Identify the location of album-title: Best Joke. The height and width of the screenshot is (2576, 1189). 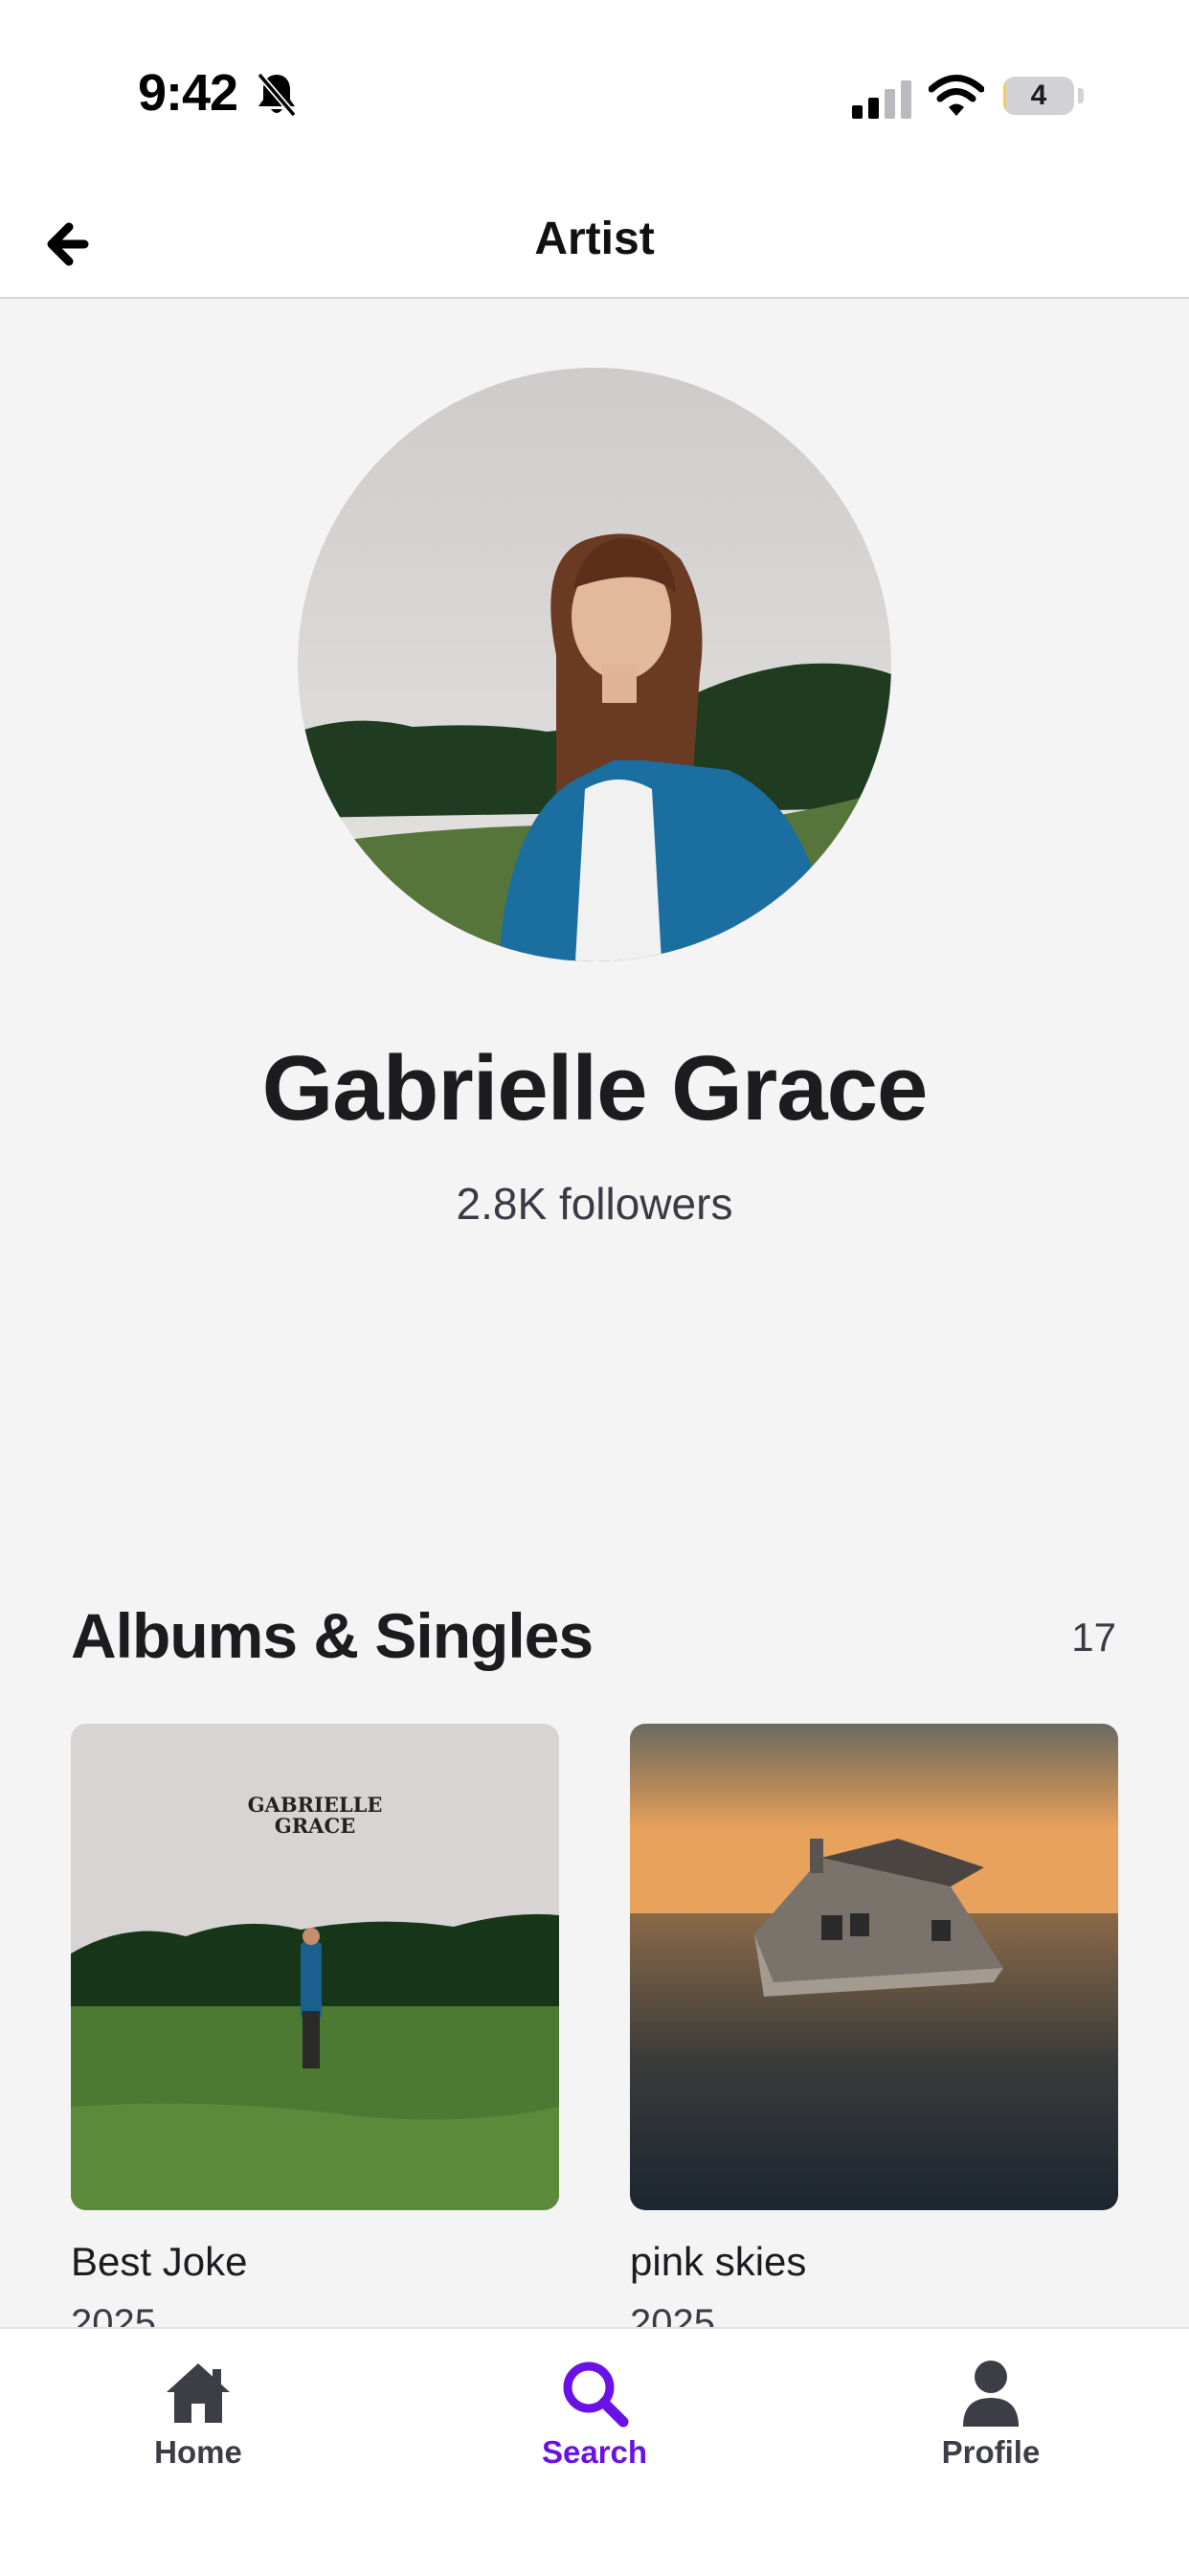
(159, 2261).